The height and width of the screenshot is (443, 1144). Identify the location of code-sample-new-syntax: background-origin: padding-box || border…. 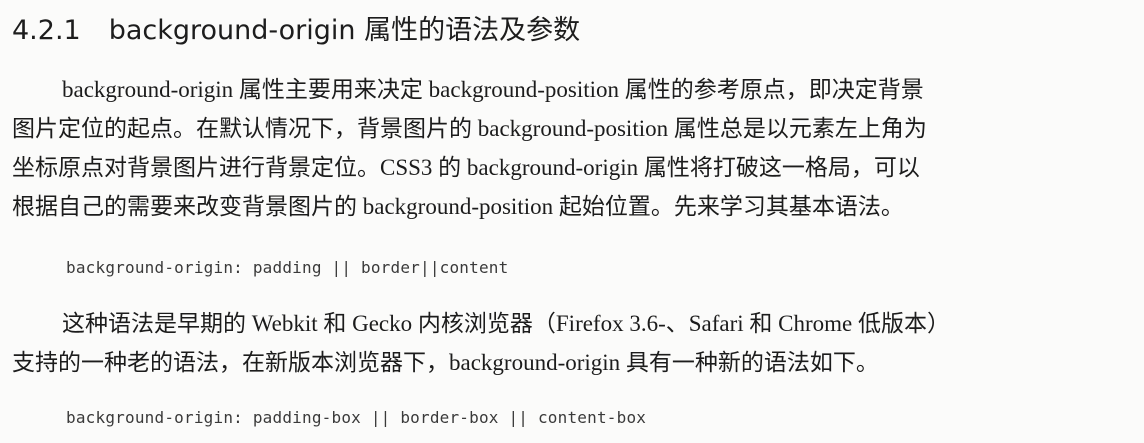
(356, 417).